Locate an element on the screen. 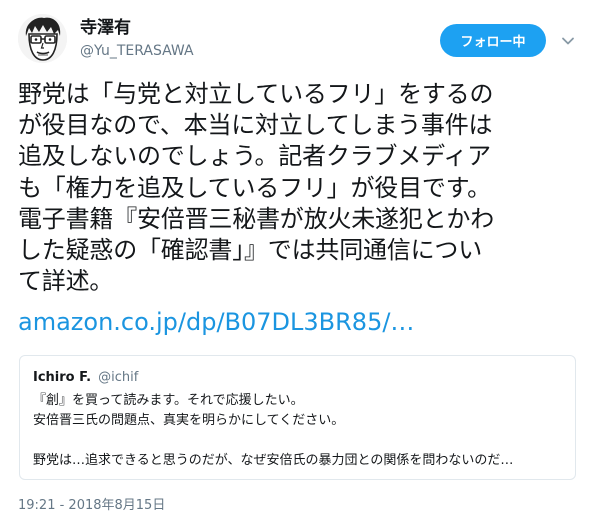  tweet-text-line: した疑惑の「確認書」』では共同通信につい is located at coordinates (250, 250).